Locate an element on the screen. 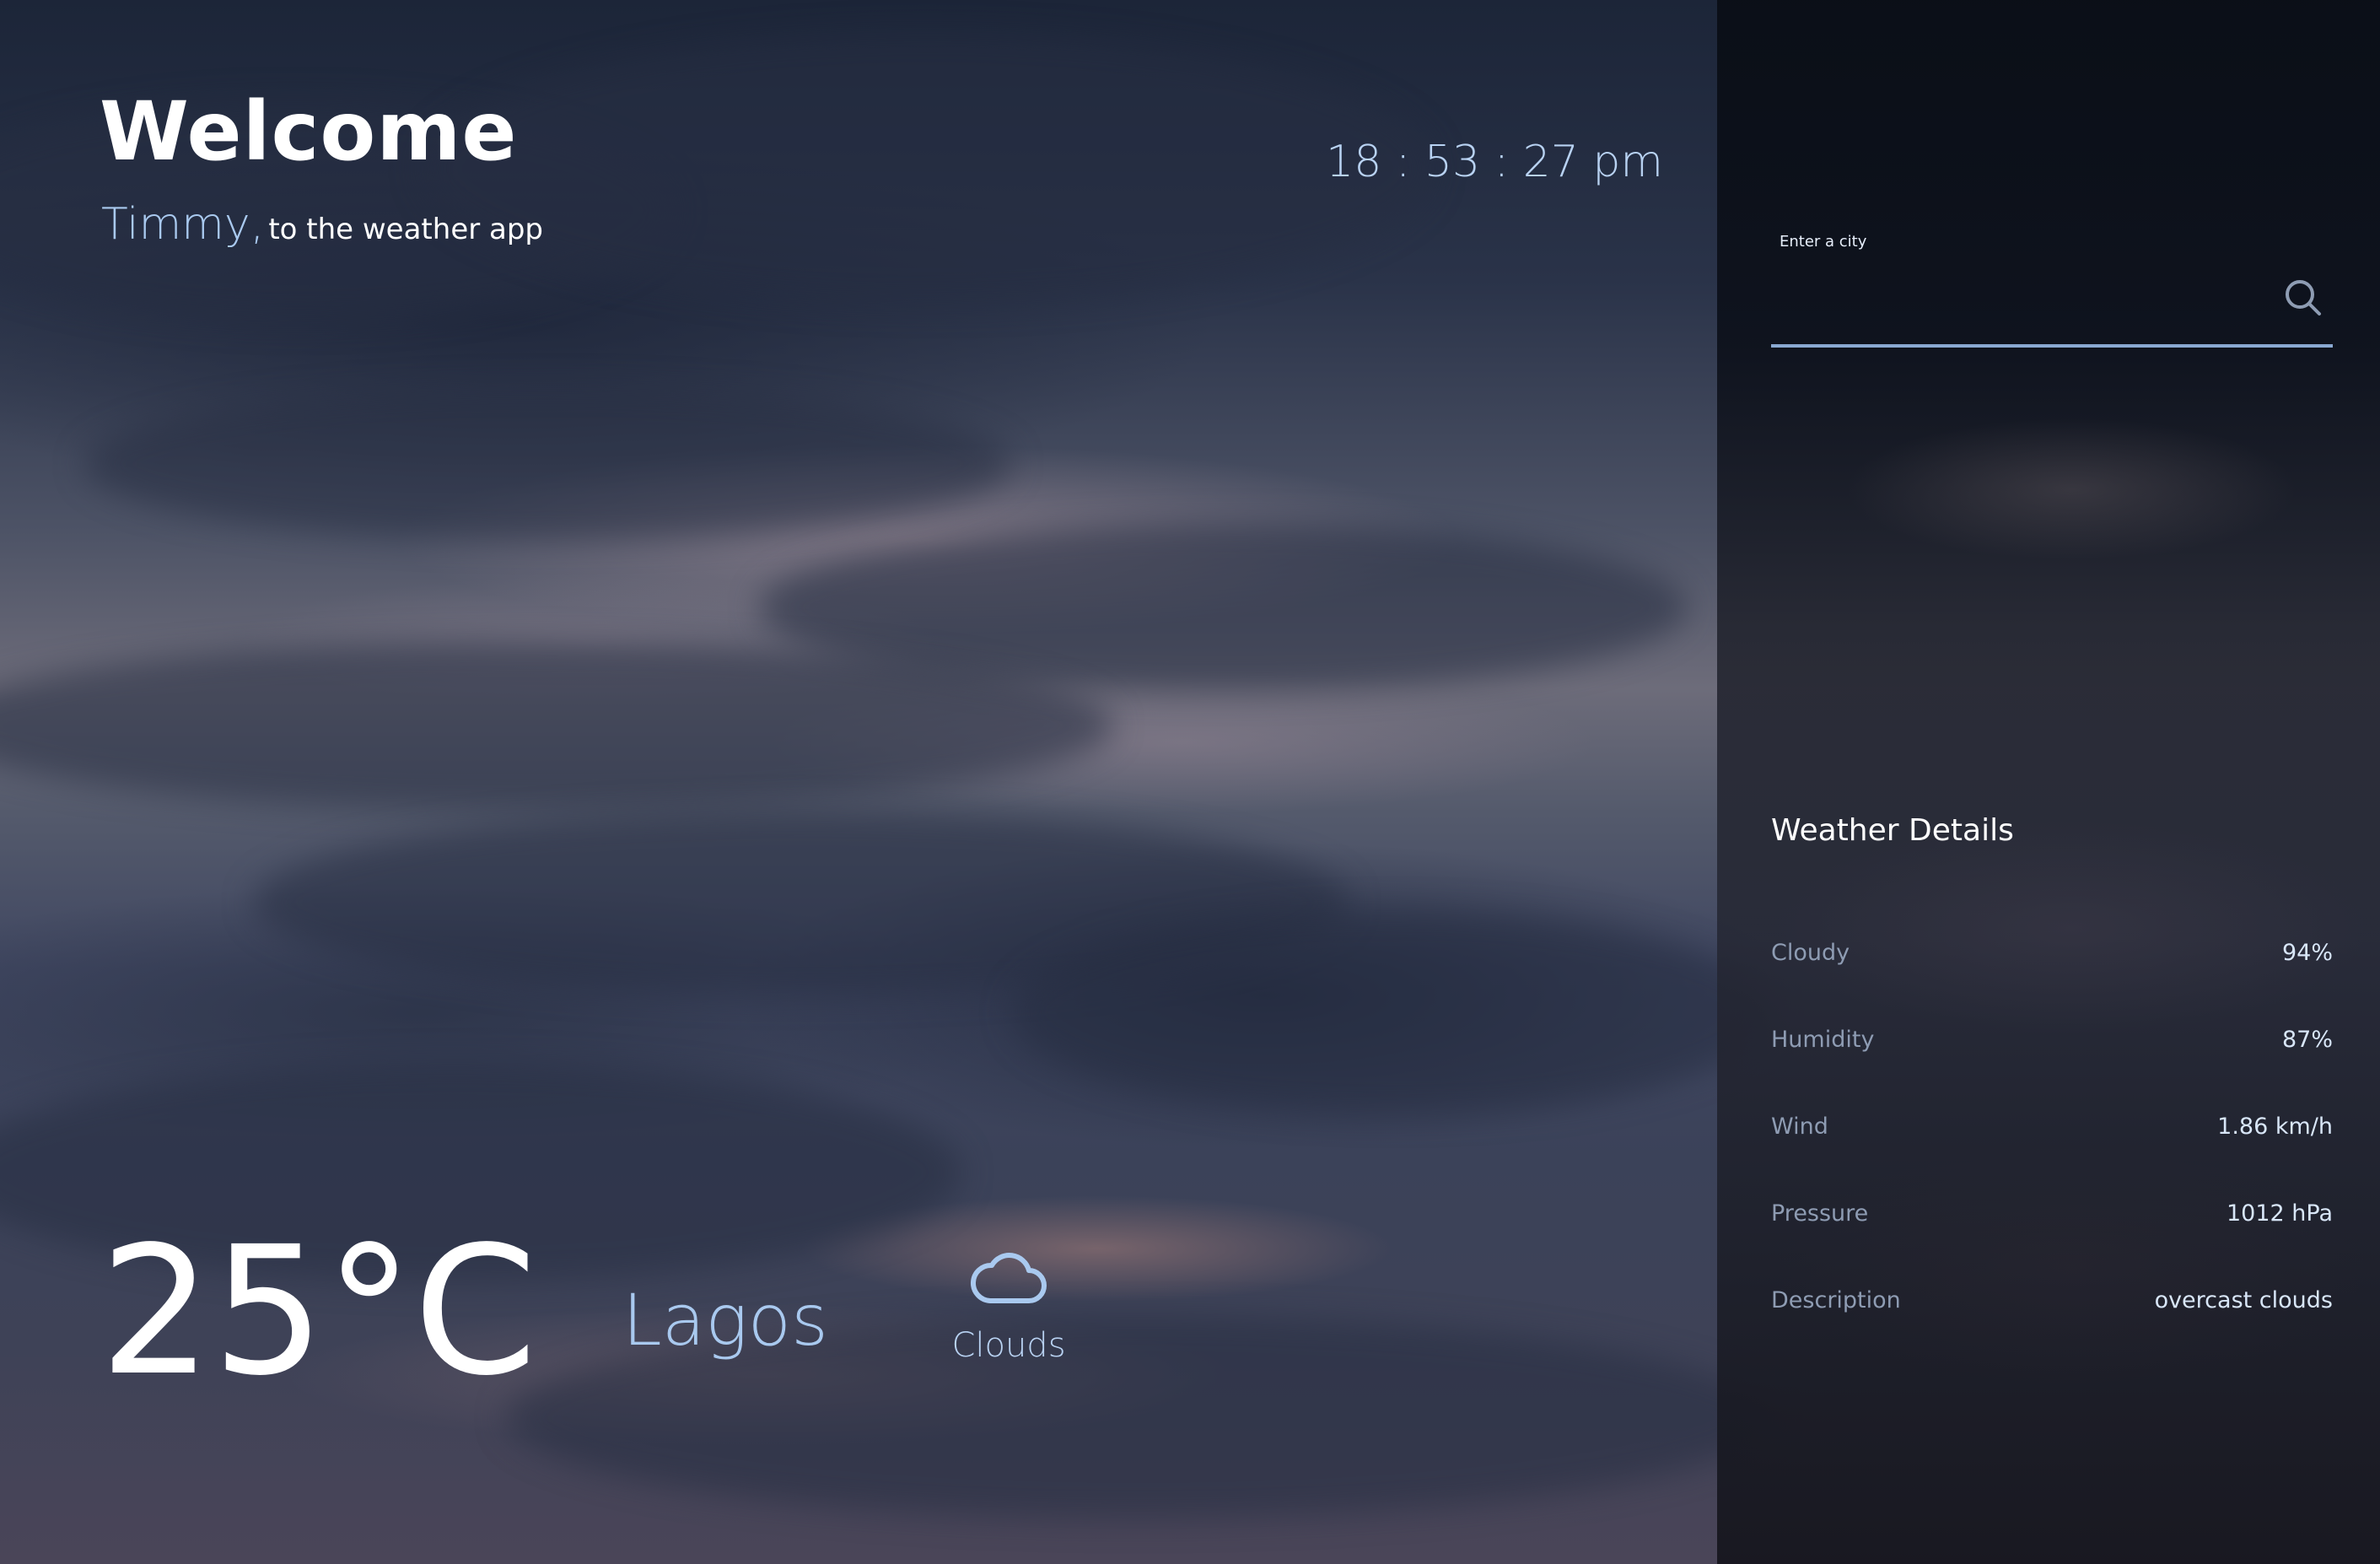  detail-row-wind: Wind 1.86 km/h is located at coordinates (2052, 1132).